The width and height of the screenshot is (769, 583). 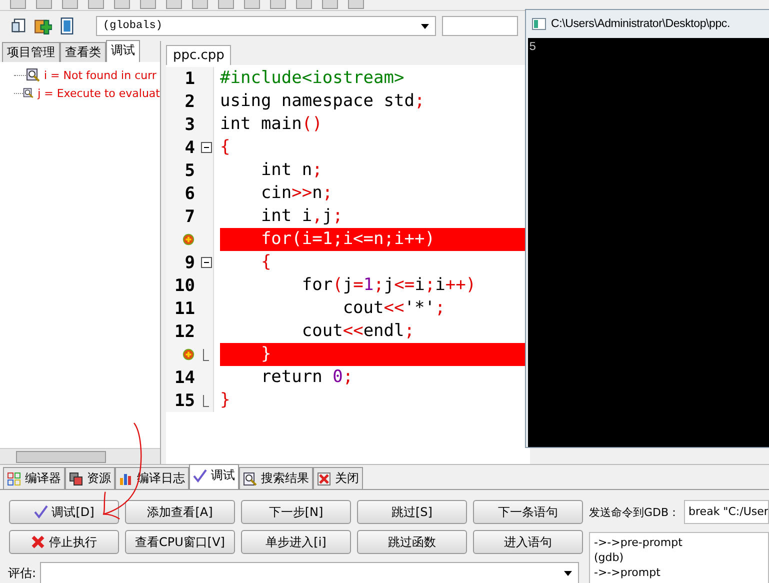 I want to click on horizontal-scrollbar, so click(x=80, y=456).